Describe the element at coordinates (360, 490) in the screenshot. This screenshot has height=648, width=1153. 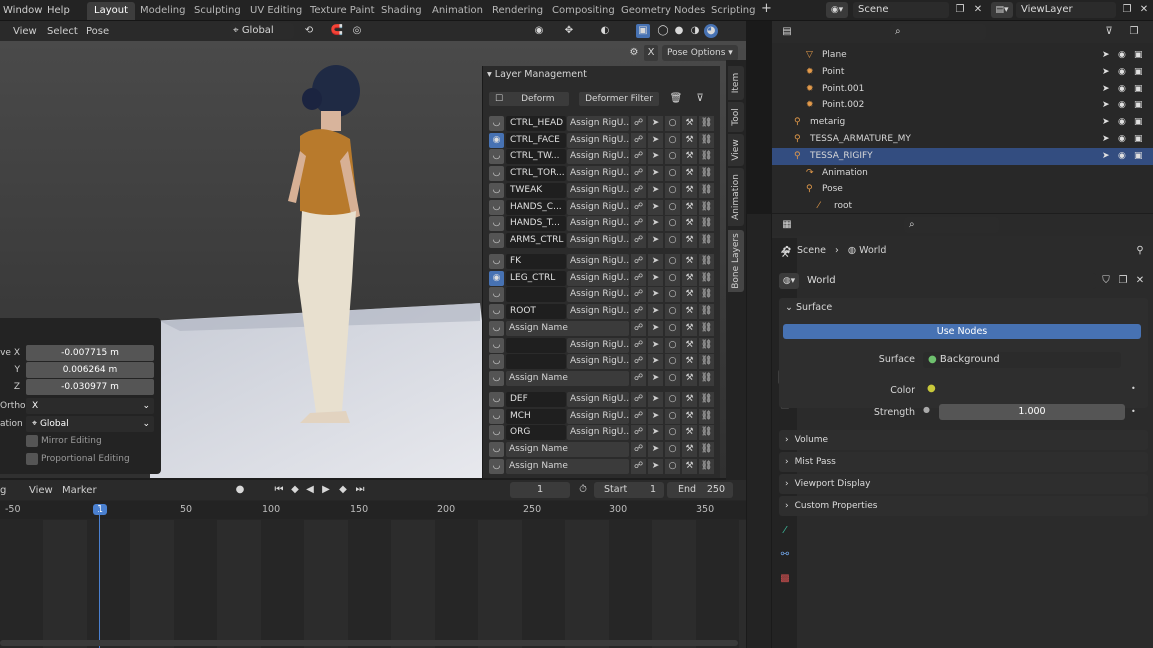
I see `jump-end-icon: ⏭` at that location.